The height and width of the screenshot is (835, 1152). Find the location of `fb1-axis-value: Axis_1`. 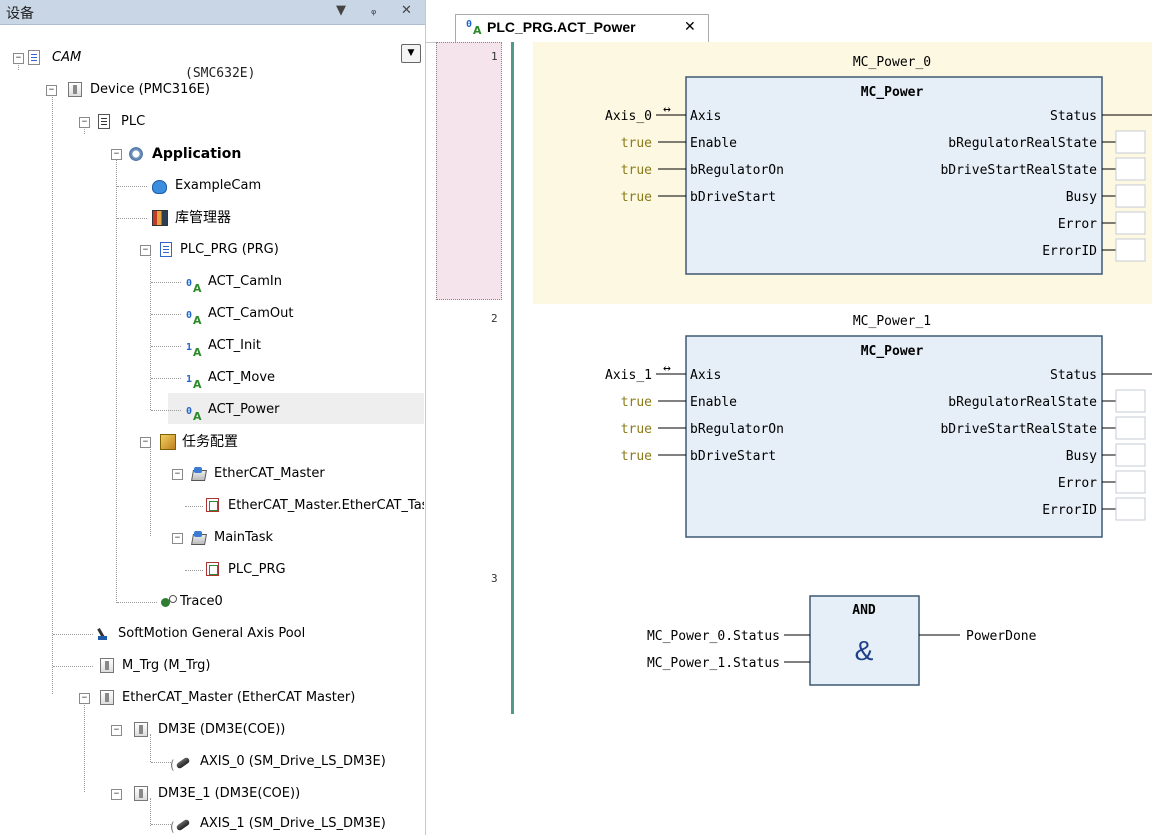

fb1-axis-value: Axis_1 is located at coordinates (628, 375).